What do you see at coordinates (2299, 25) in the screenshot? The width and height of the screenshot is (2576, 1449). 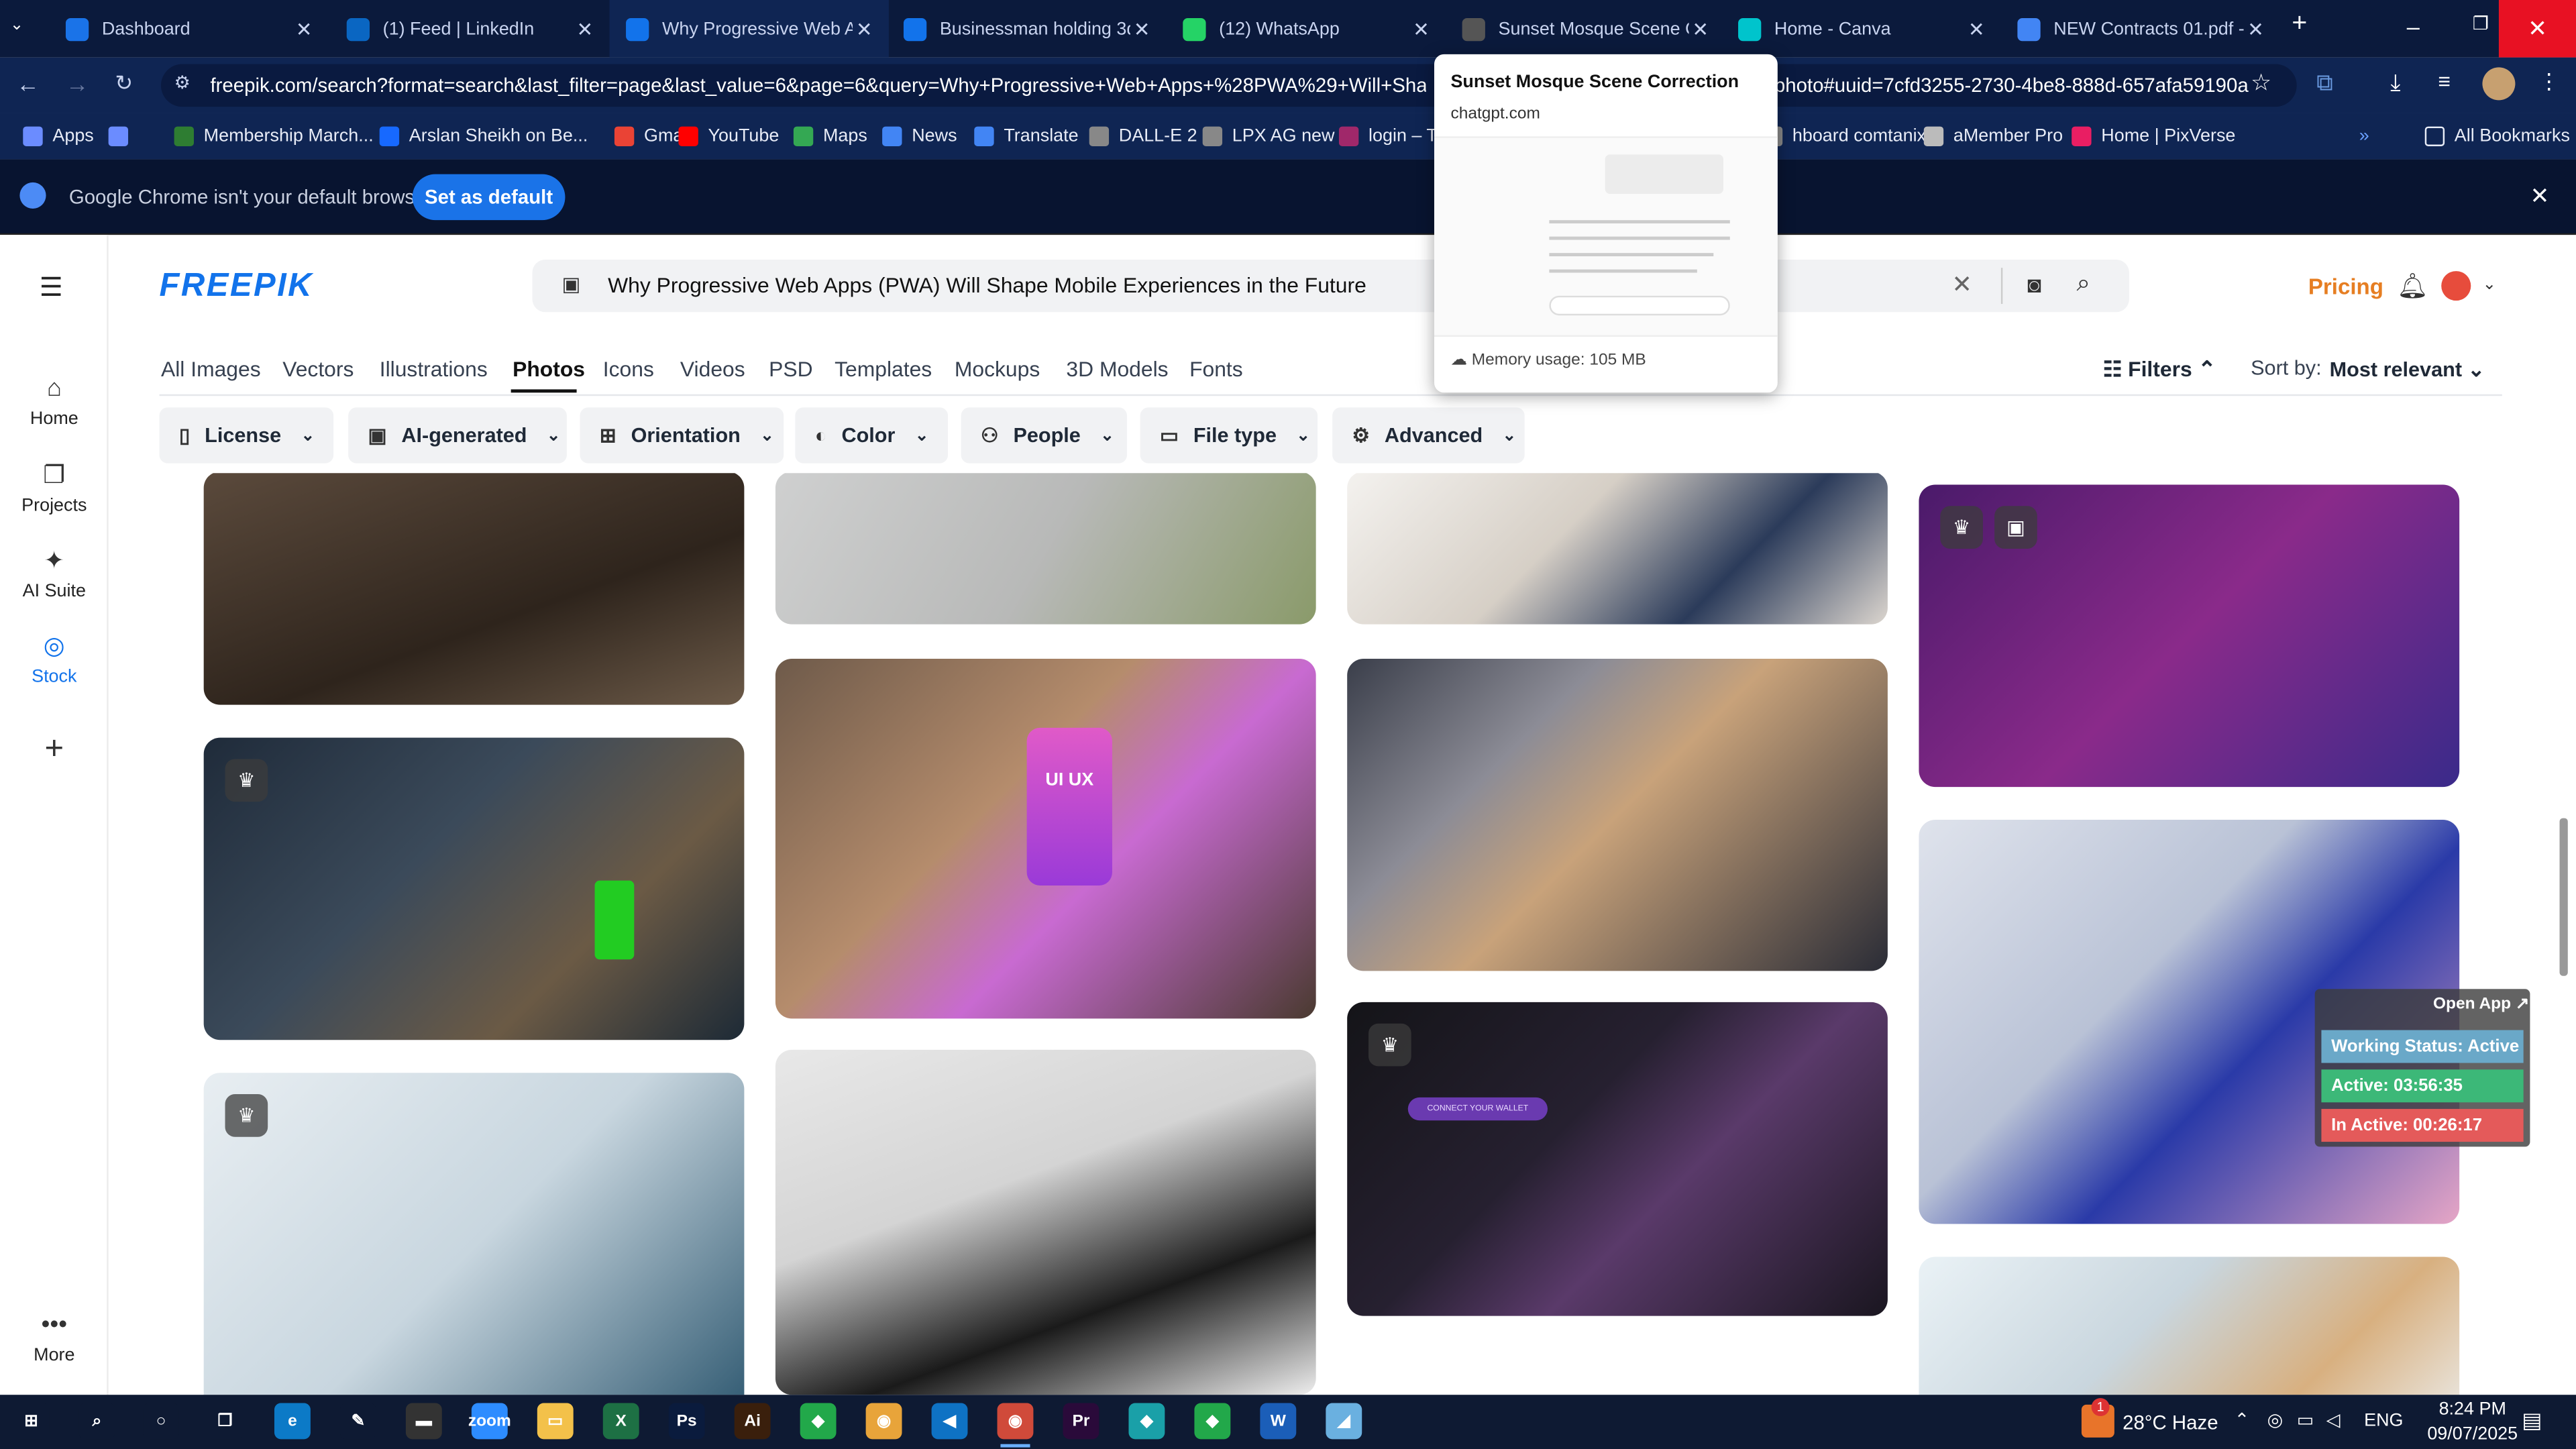 I see `new-tab-button: +` at bounding box center [2299, 25].